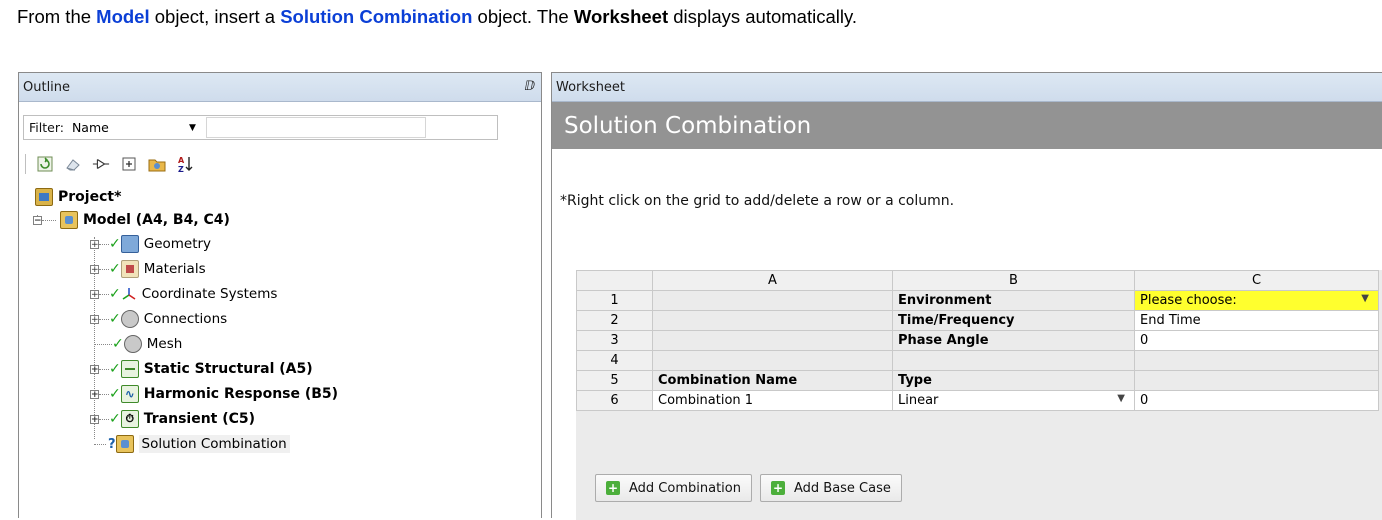 The image size is (1382, 520). I want to click on pin-icon: ⅅ, so click(529, 86).